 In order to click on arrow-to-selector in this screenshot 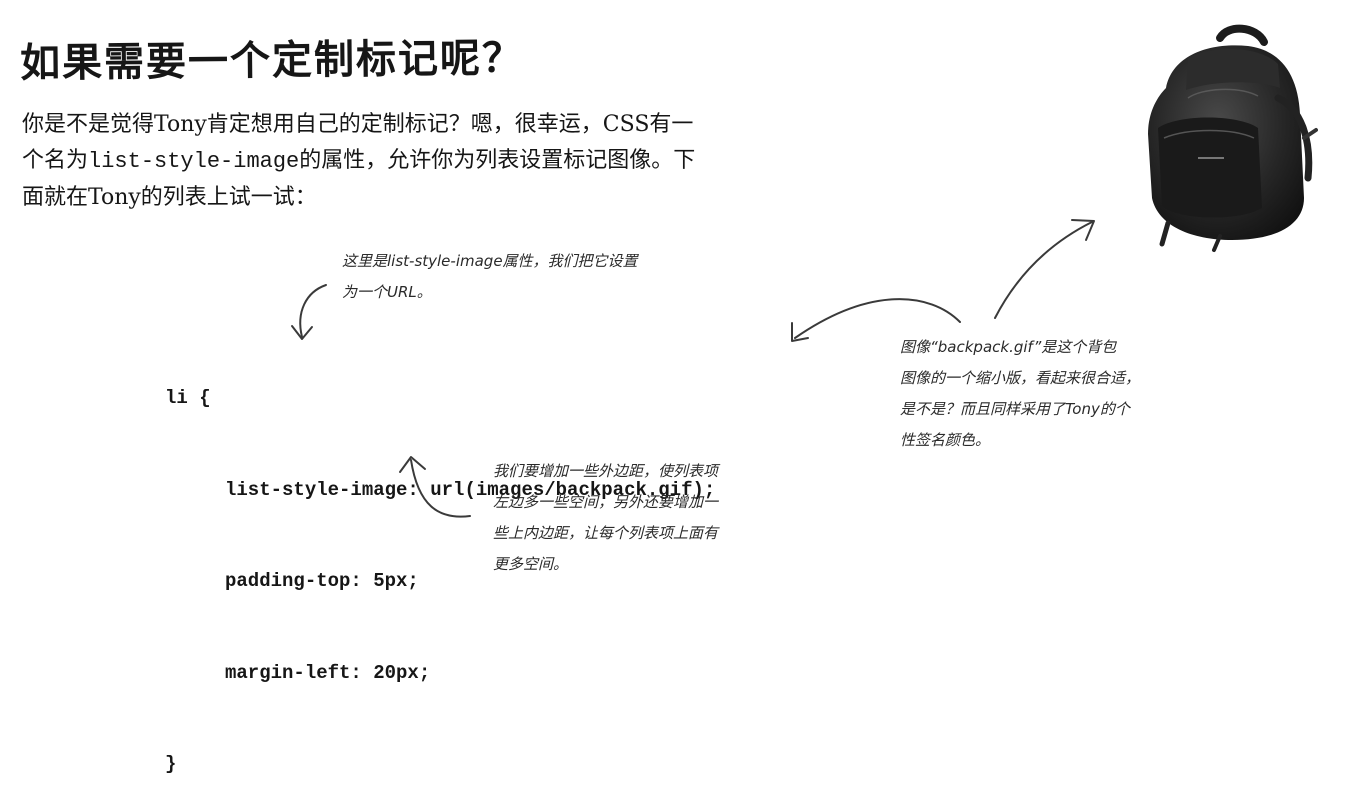, I will do `click(313, 311)`.